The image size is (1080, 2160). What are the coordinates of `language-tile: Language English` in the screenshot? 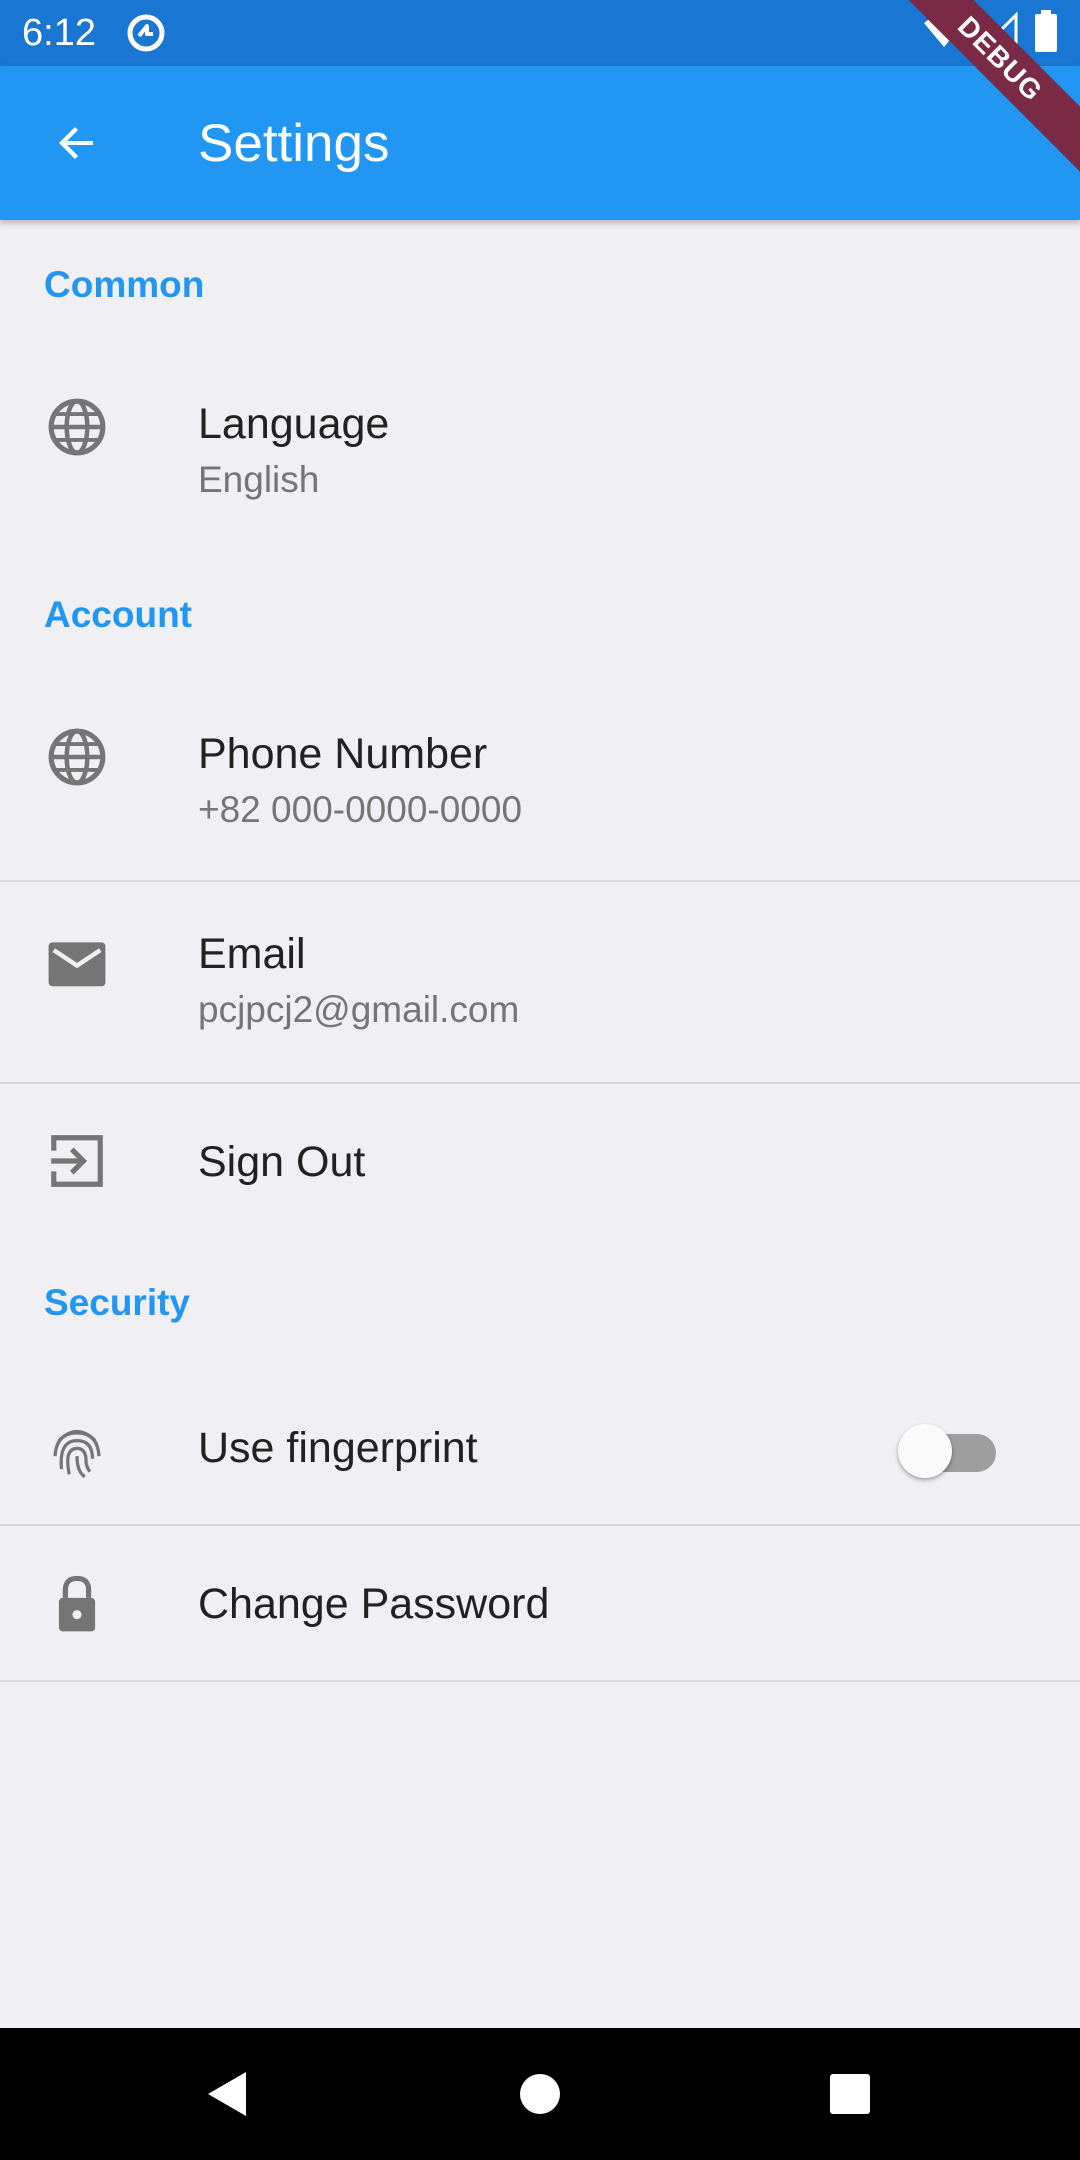 It's located at (540, 460).